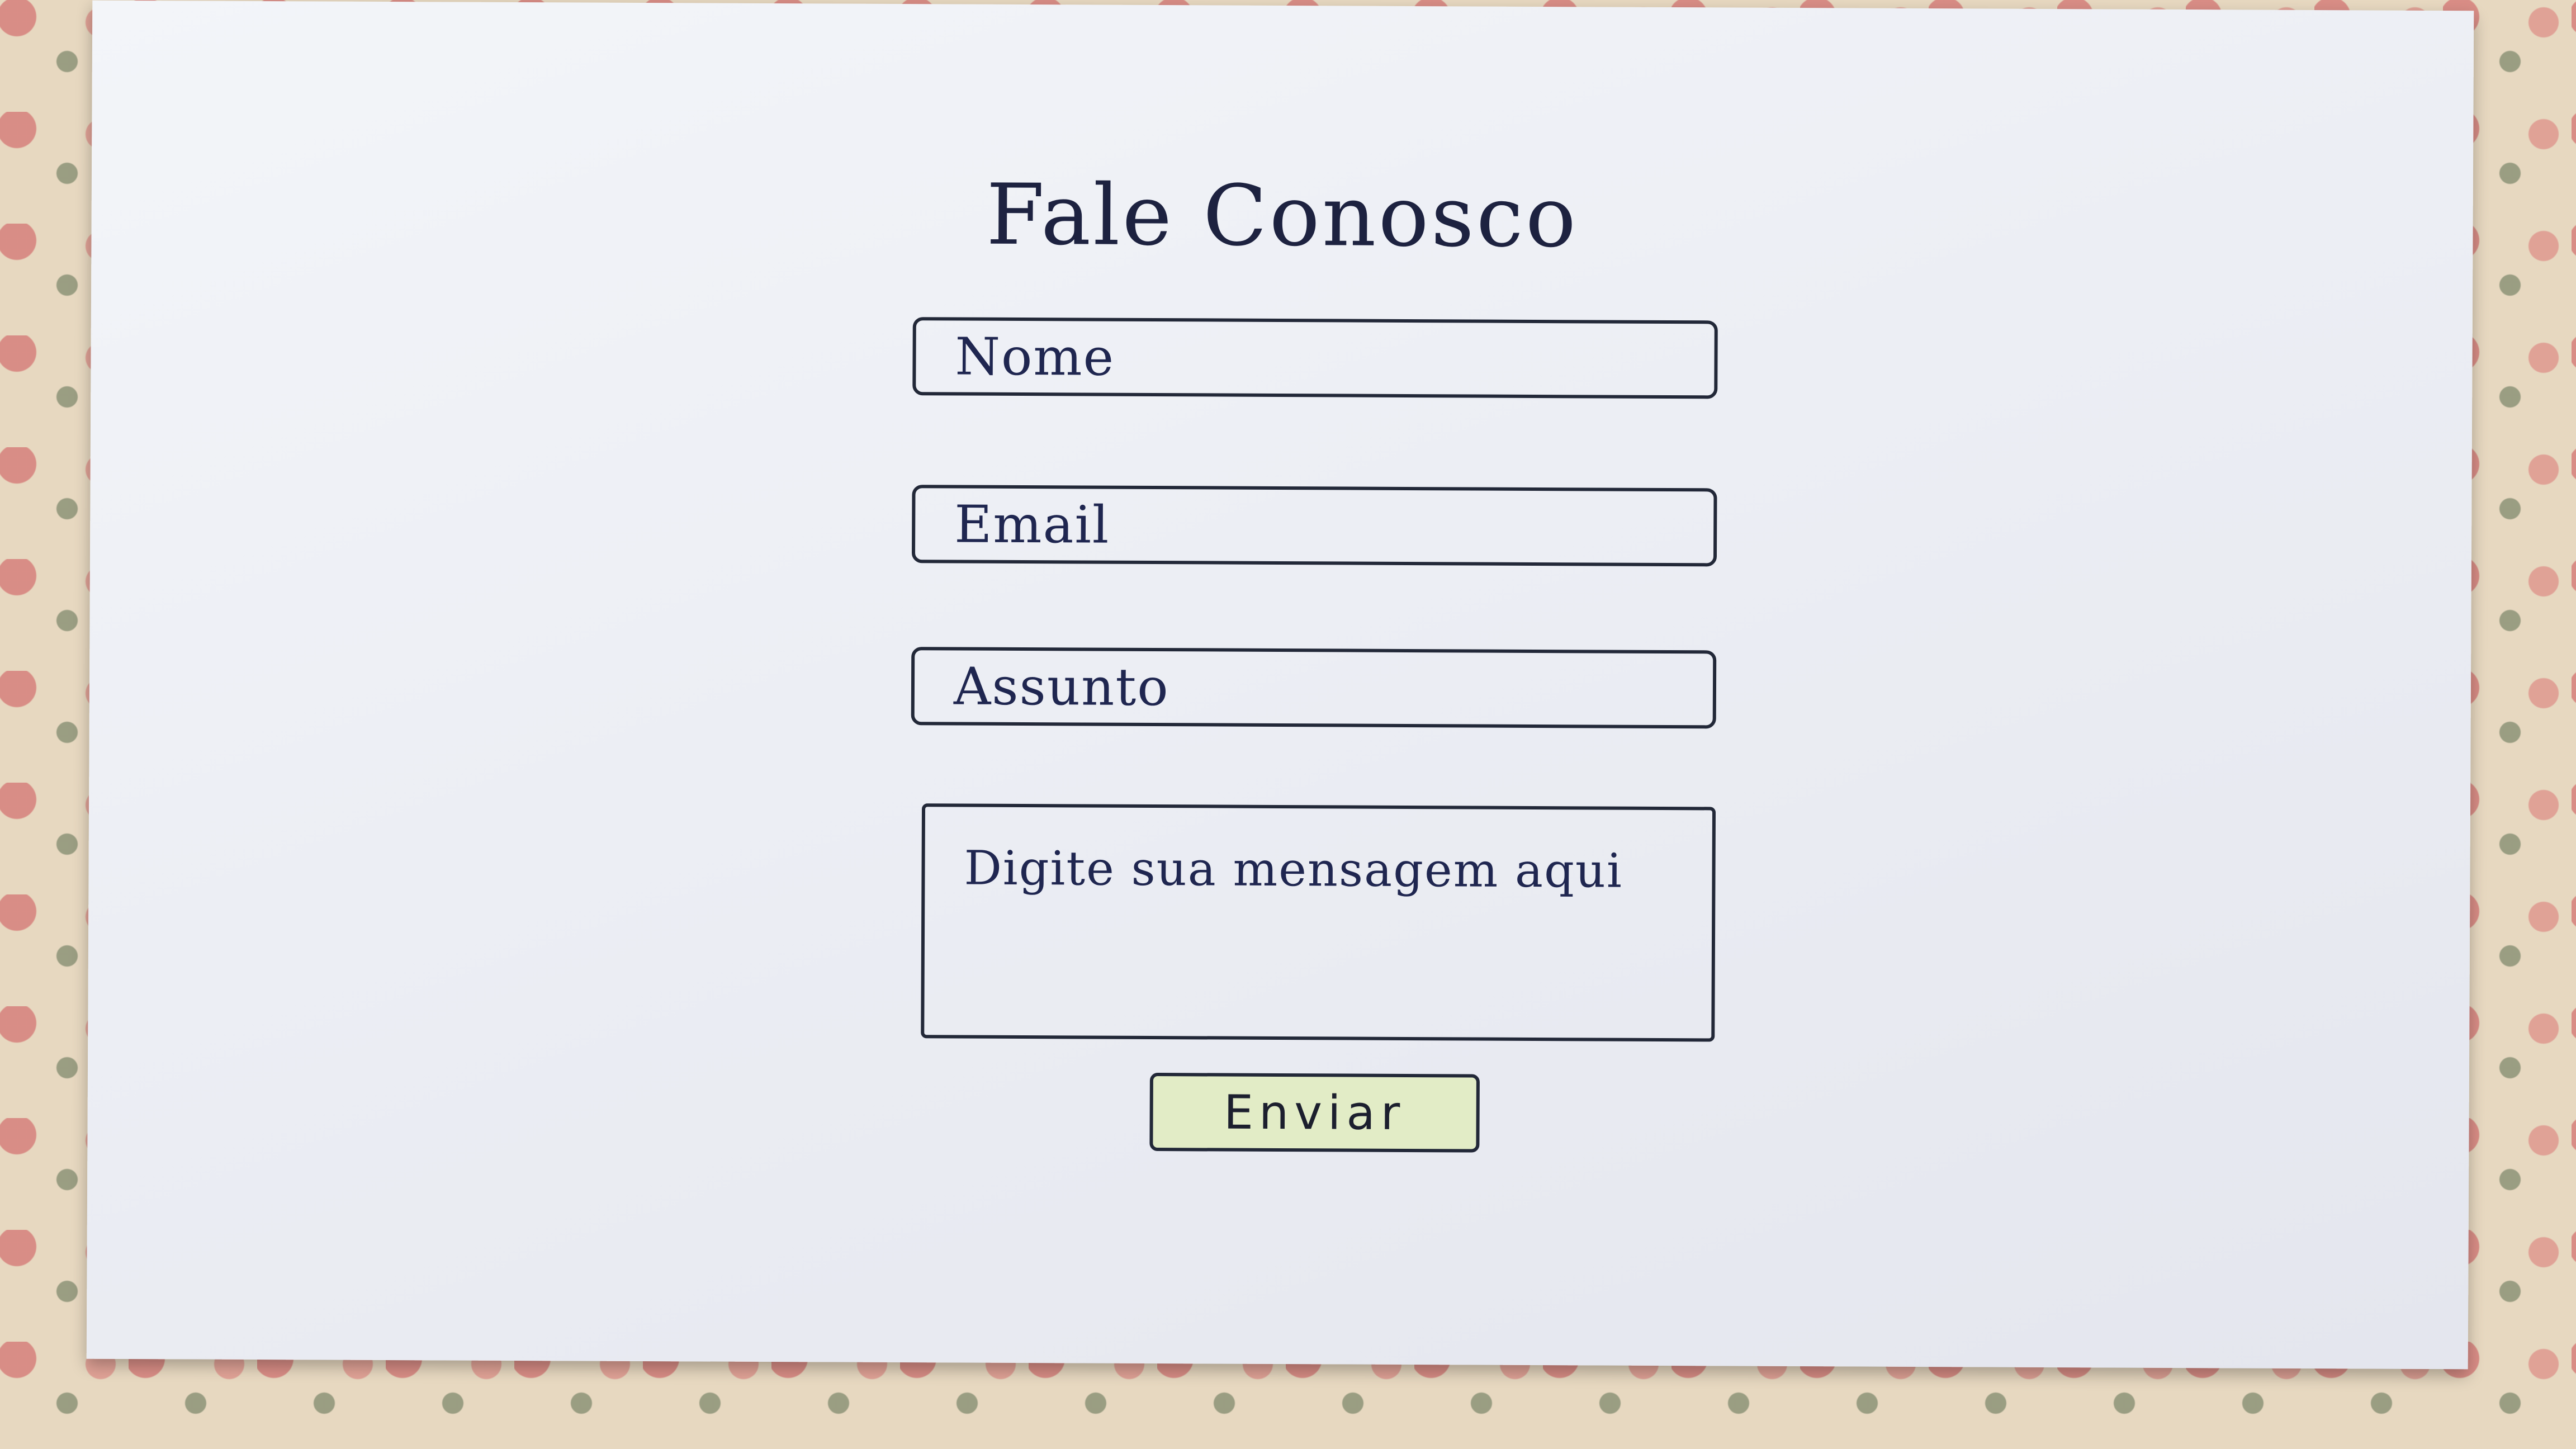  I want to click on submit-button: Enviar, so click(1314, 1112).